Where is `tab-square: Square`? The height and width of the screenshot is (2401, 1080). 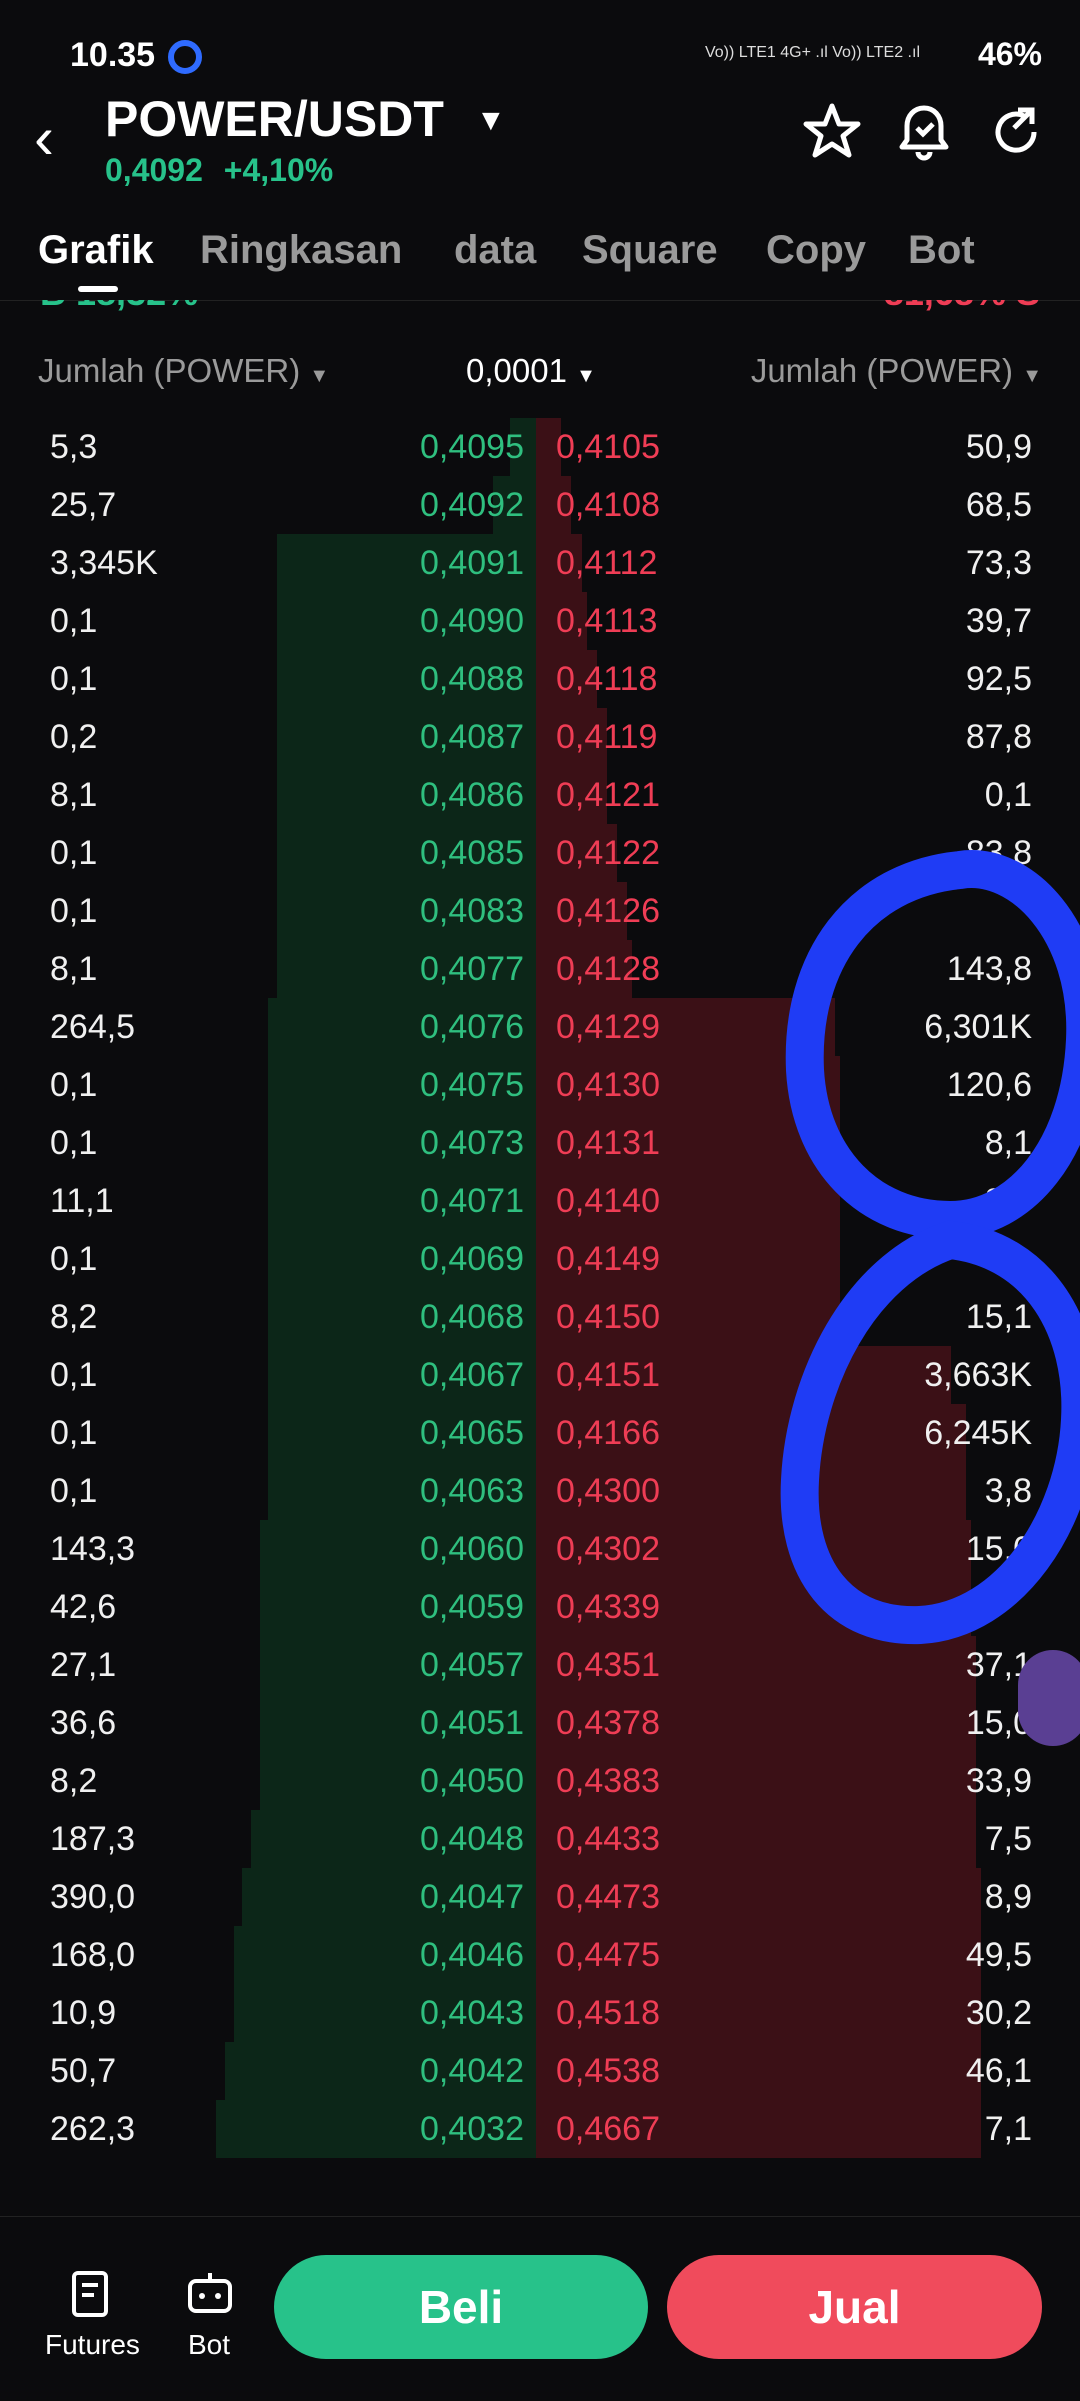
tab-square: Square is located at coordinates (650, 250).